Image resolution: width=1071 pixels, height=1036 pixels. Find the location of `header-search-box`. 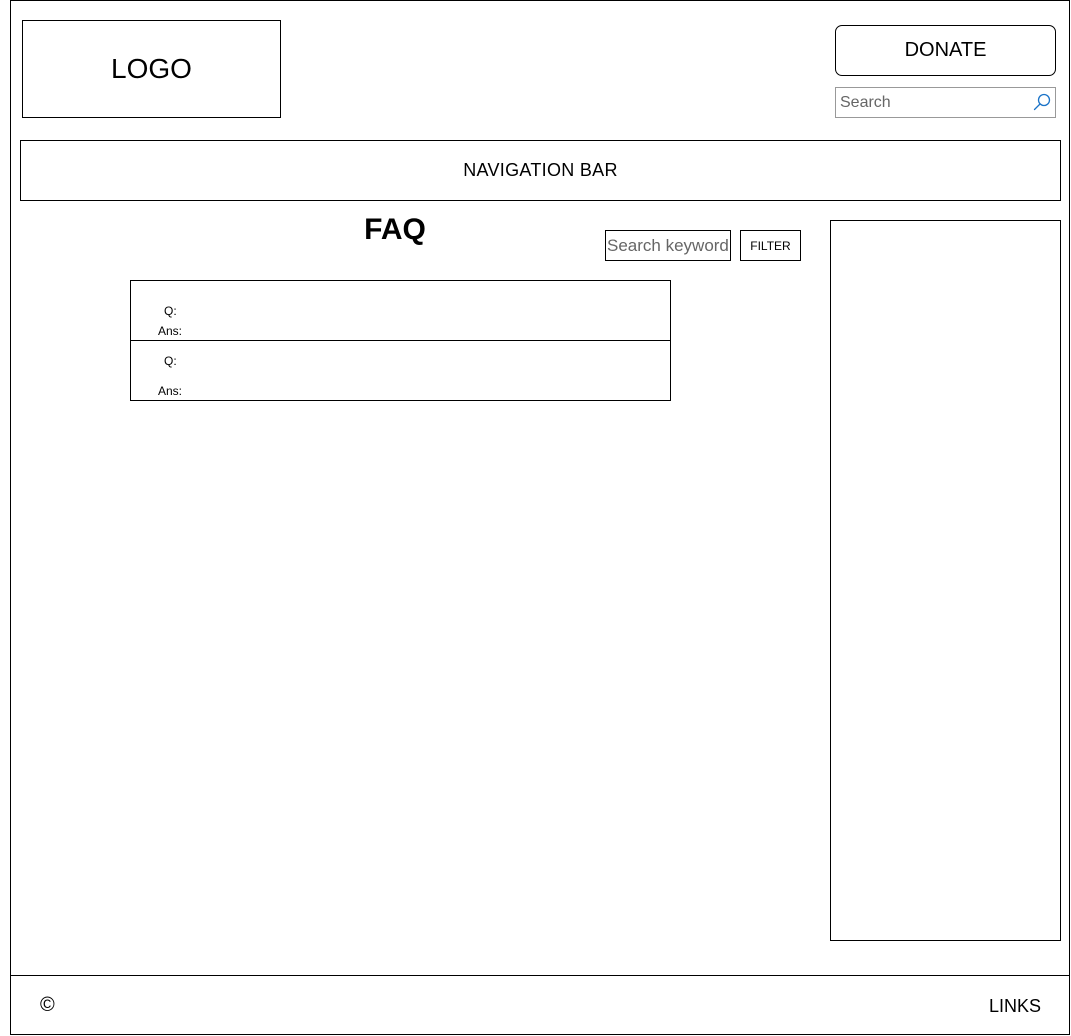

header-search-box is located at coordinates (945, 102).